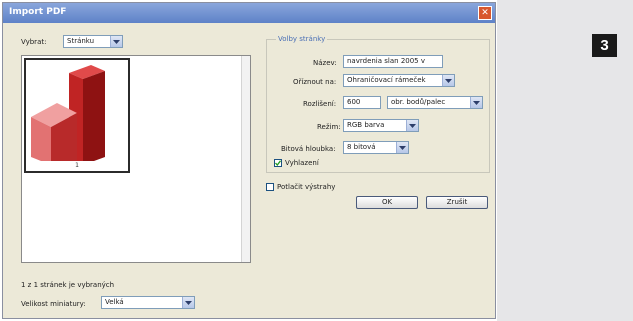  Describe the element at coordinates (418, 102) in the screenshot. I see `resolution-unit-value: obr. bodů/palec` at that location.